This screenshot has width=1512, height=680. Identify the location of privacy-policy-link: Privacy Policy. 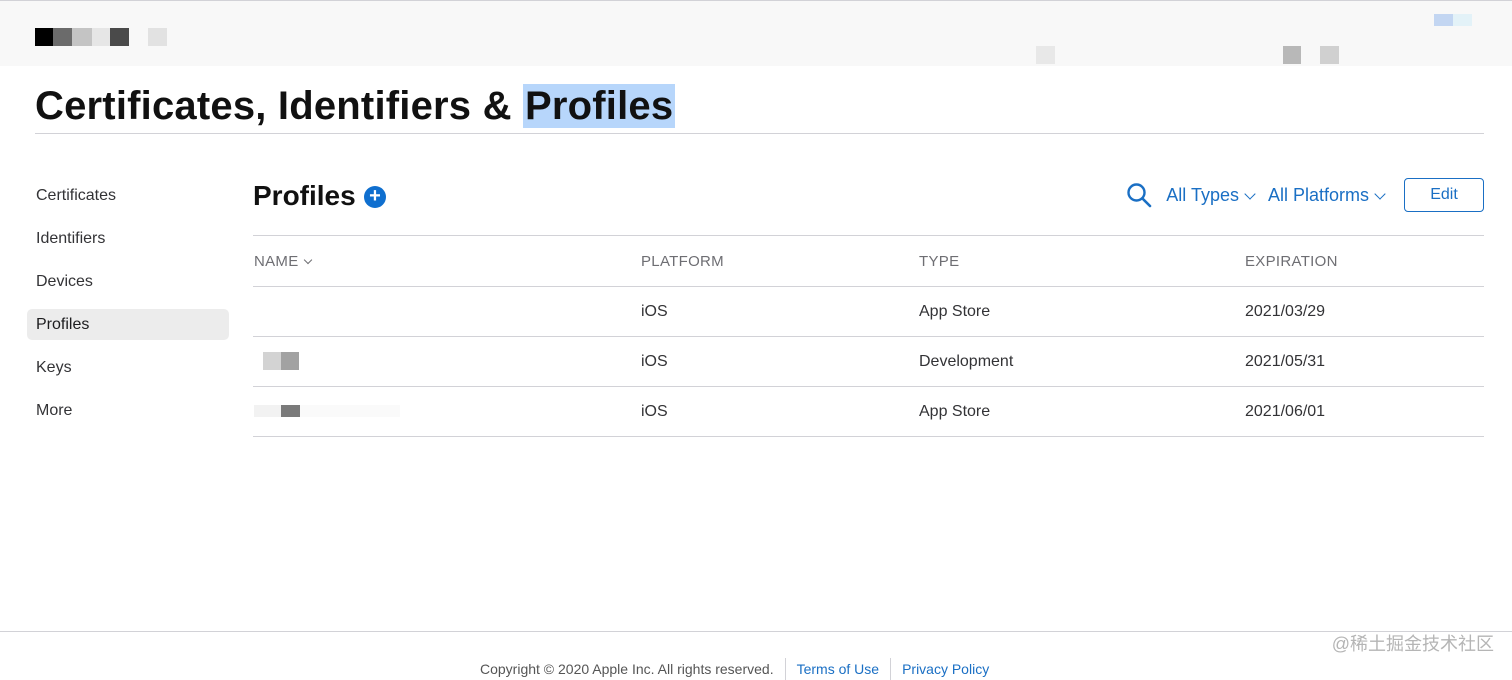
(945, 669).